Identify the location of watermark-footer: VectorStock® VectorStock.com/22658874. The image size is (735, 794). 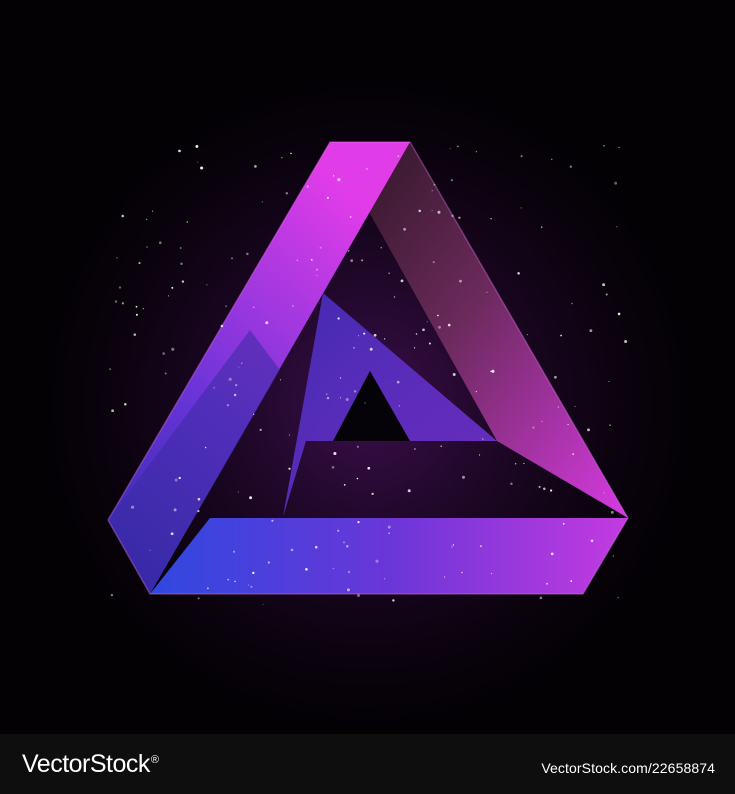
(367, 764).